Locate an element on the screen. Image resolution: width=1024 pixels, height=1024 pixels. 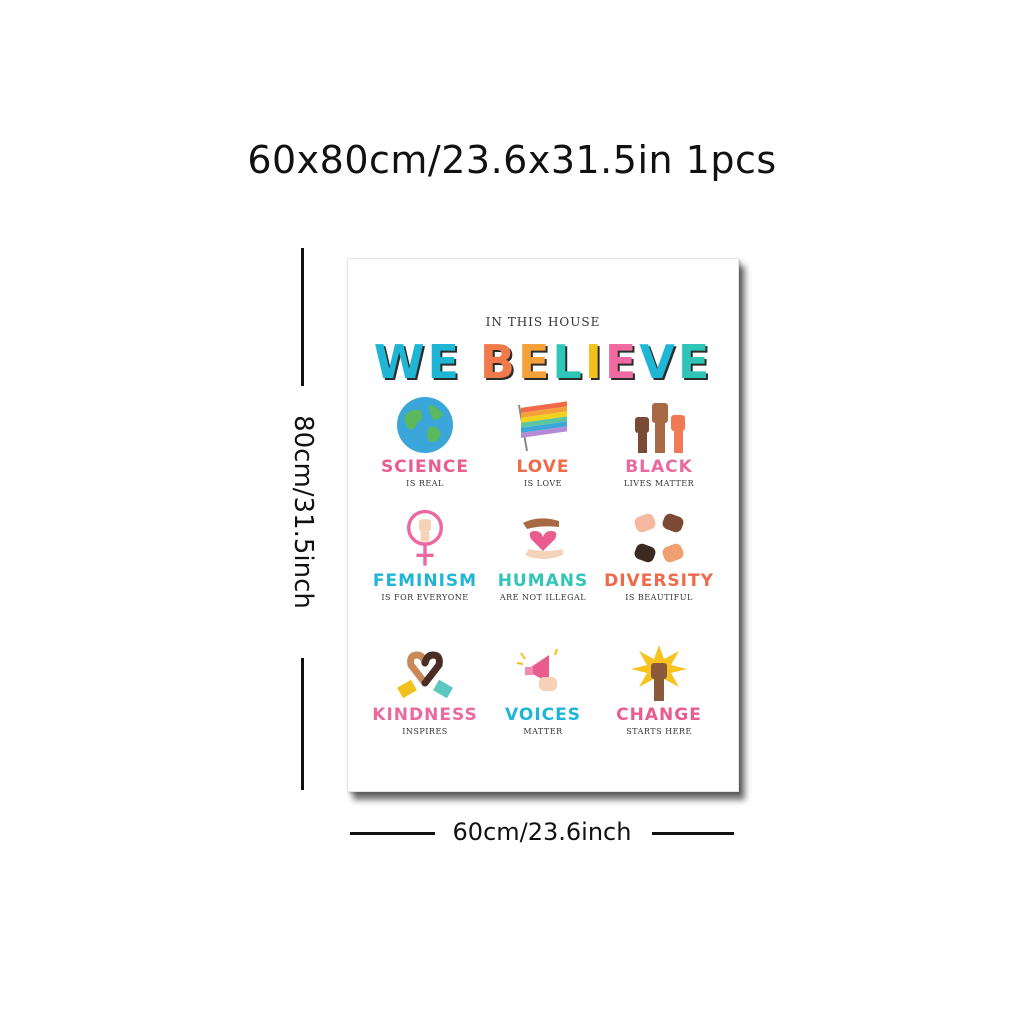
belief-feminism: FEMINISM IS FOR EVERYONE is located at coordinates (425, 569).